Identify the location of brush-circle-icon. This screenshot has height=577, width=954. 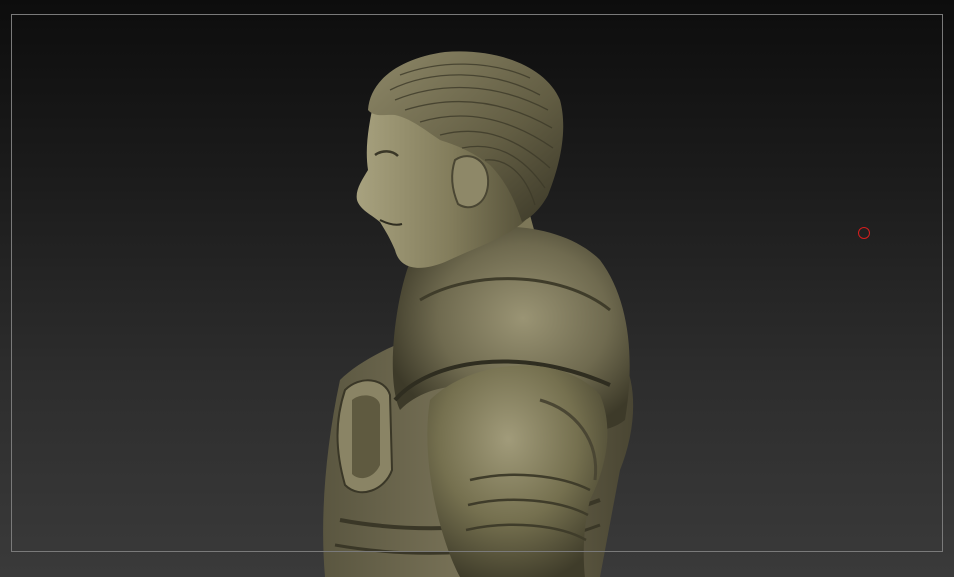
(864, 233).